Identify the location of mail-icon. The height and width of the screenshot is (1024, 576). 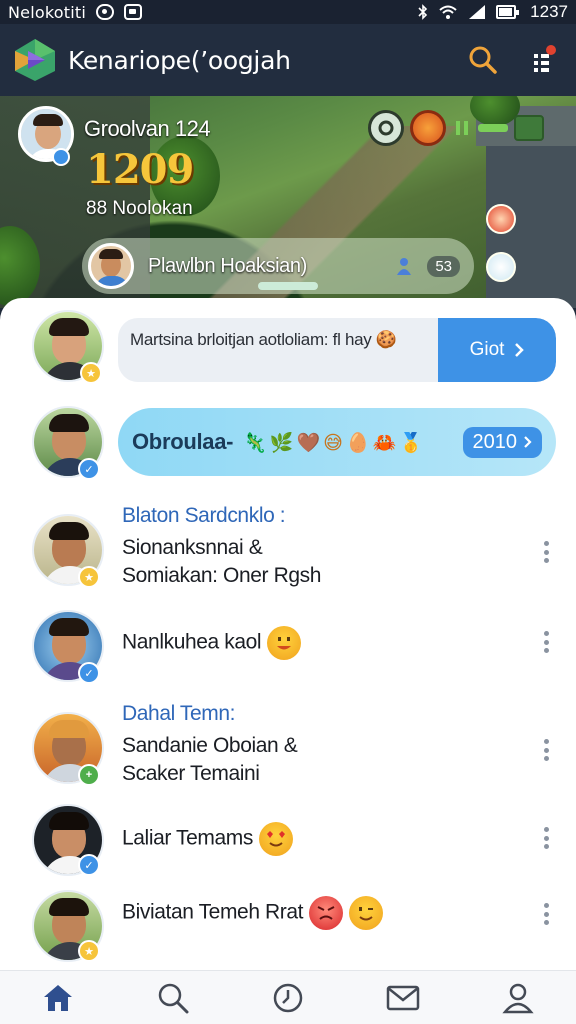
(403, 997).